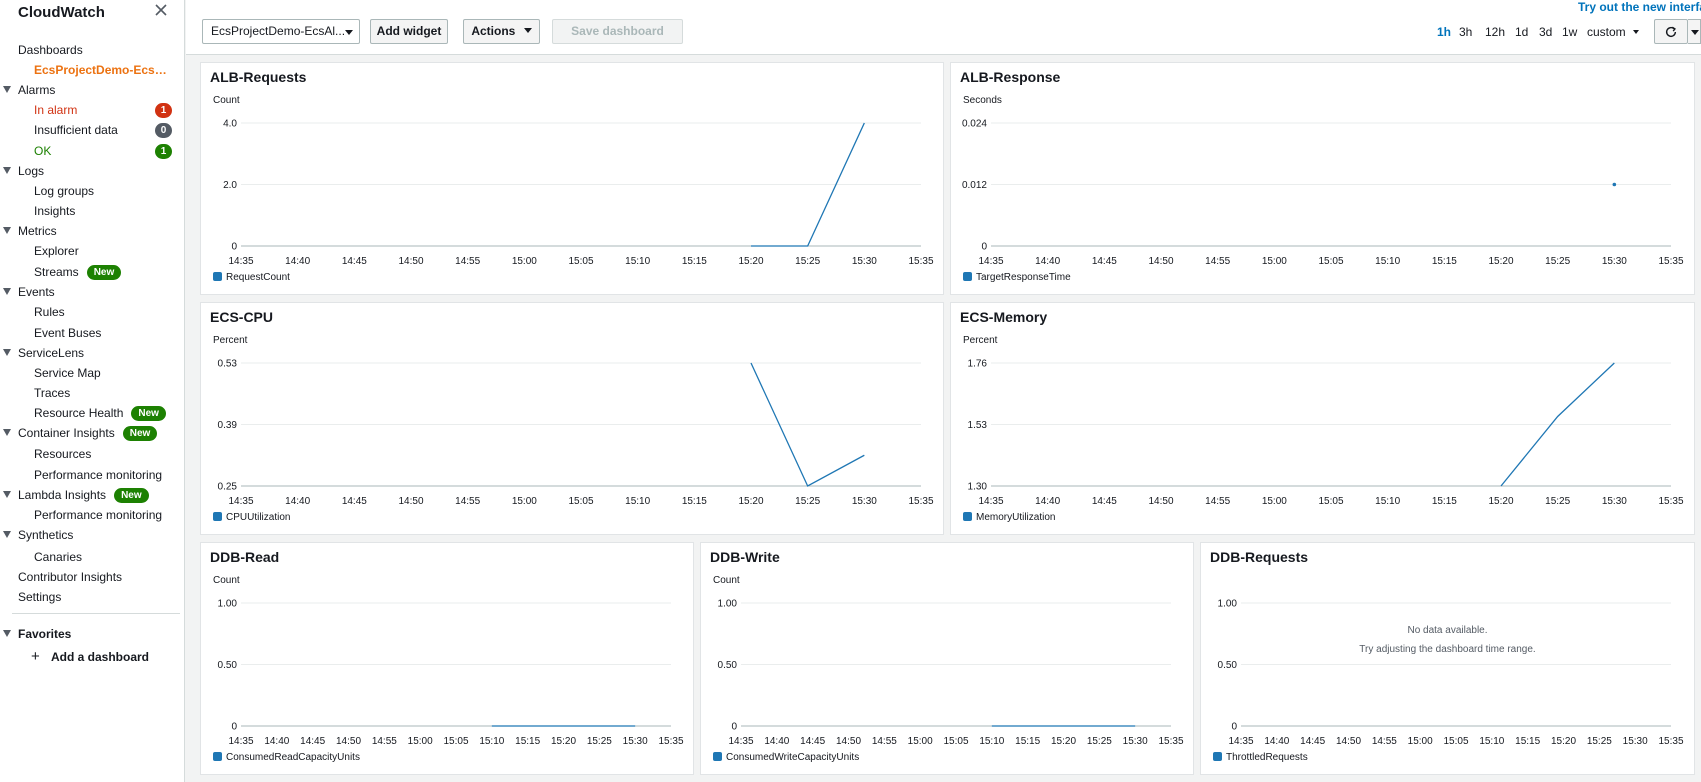  Describe the element at coordinates (92, 251) in the screenshot. I see `sidebar-item-explorer: Explorer` at that location.